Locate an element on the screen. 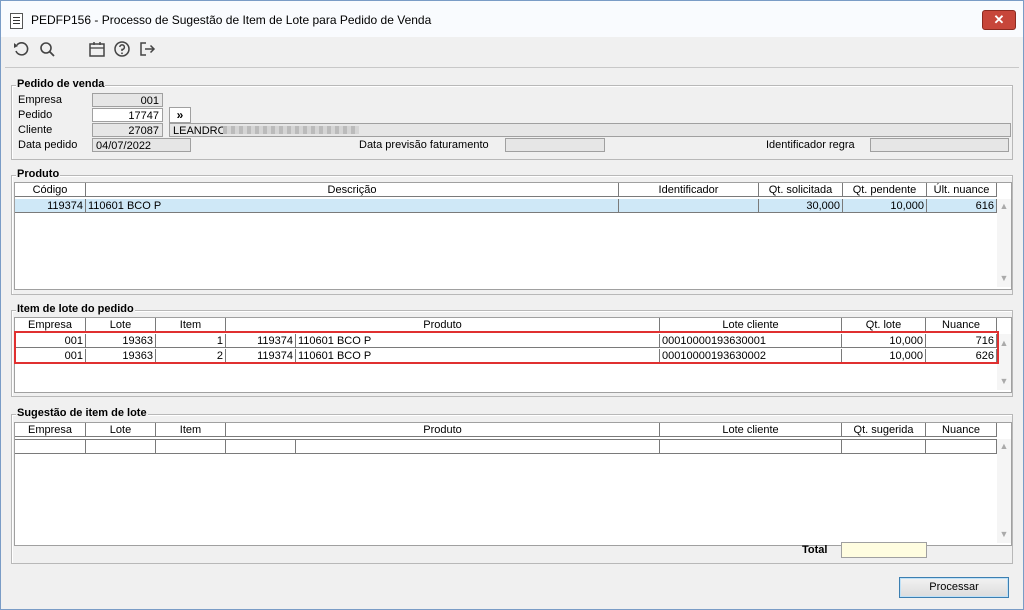 The height and width of the screenshot is (610, 1024). cell-ult-nuance: 616 is located at coordinates (962, 206).